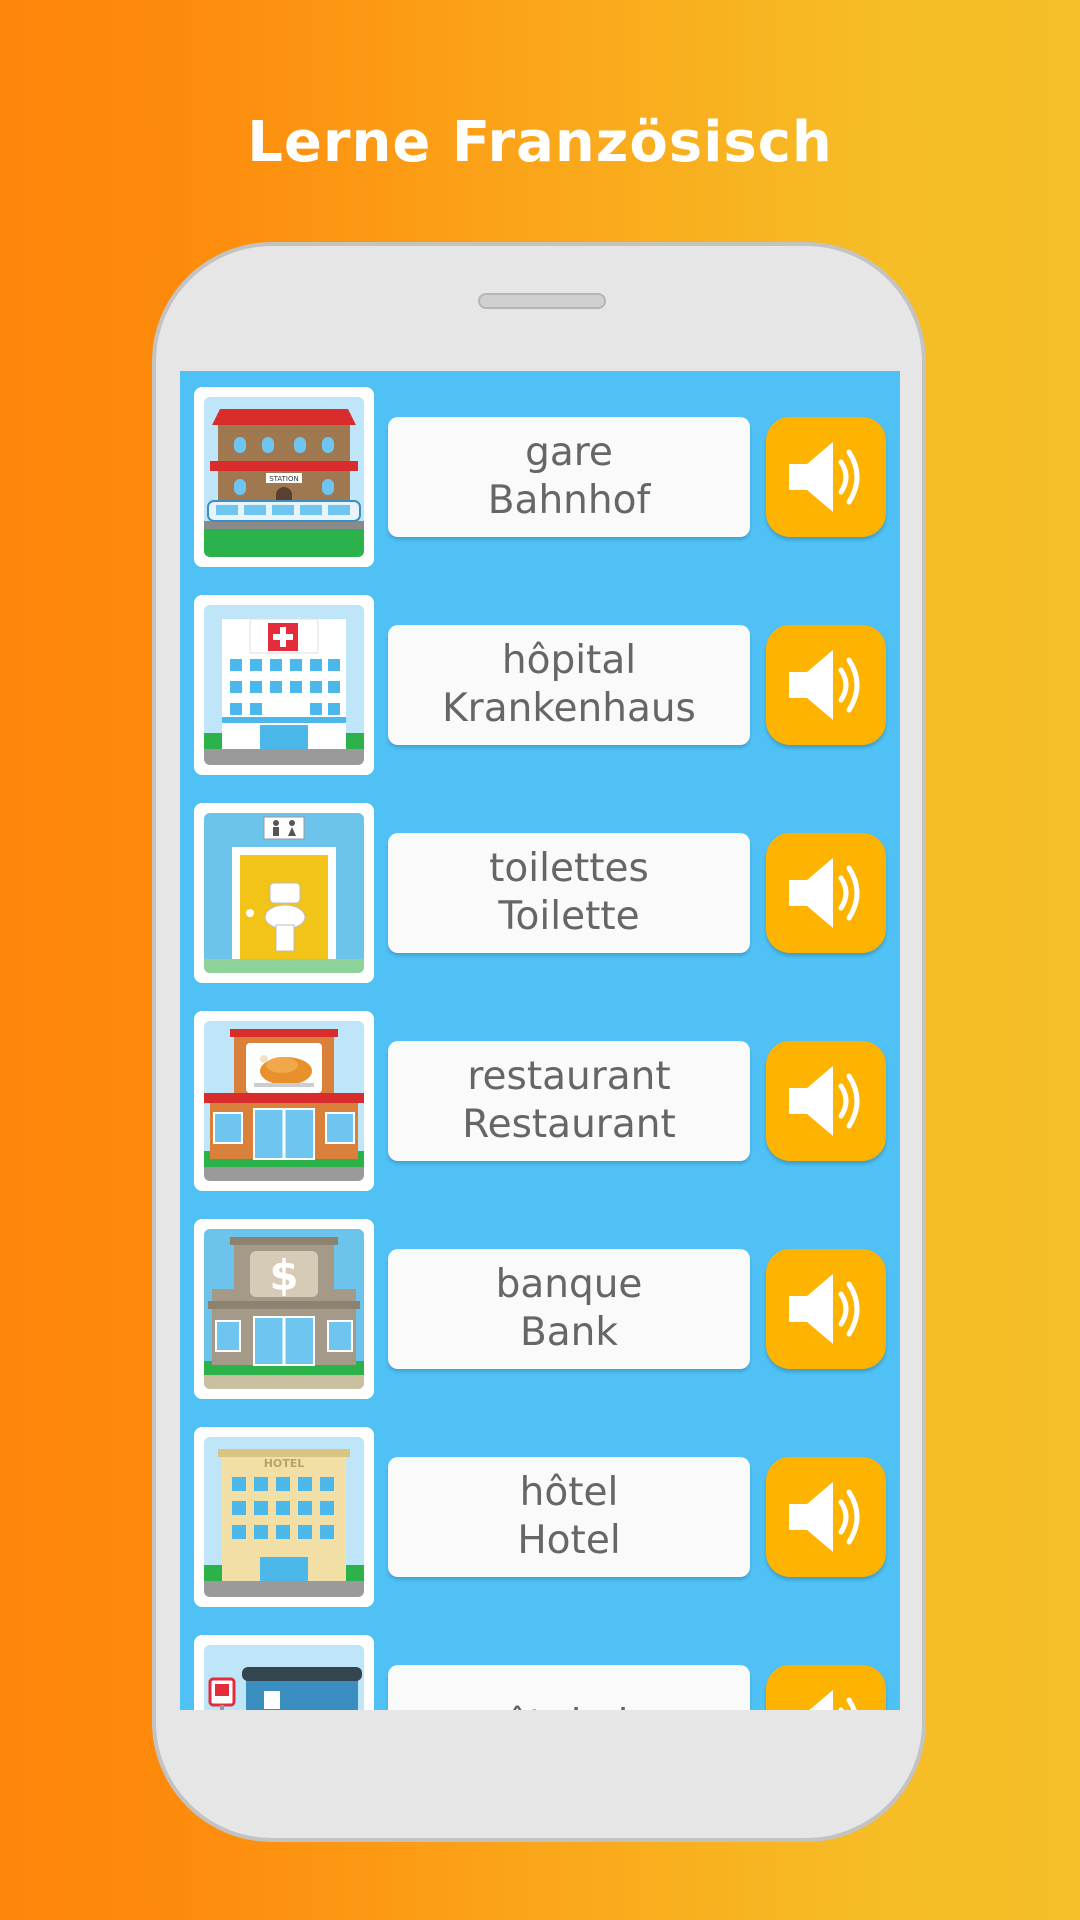  I want to click on german-word: Restaurant, so click(569, 1124).